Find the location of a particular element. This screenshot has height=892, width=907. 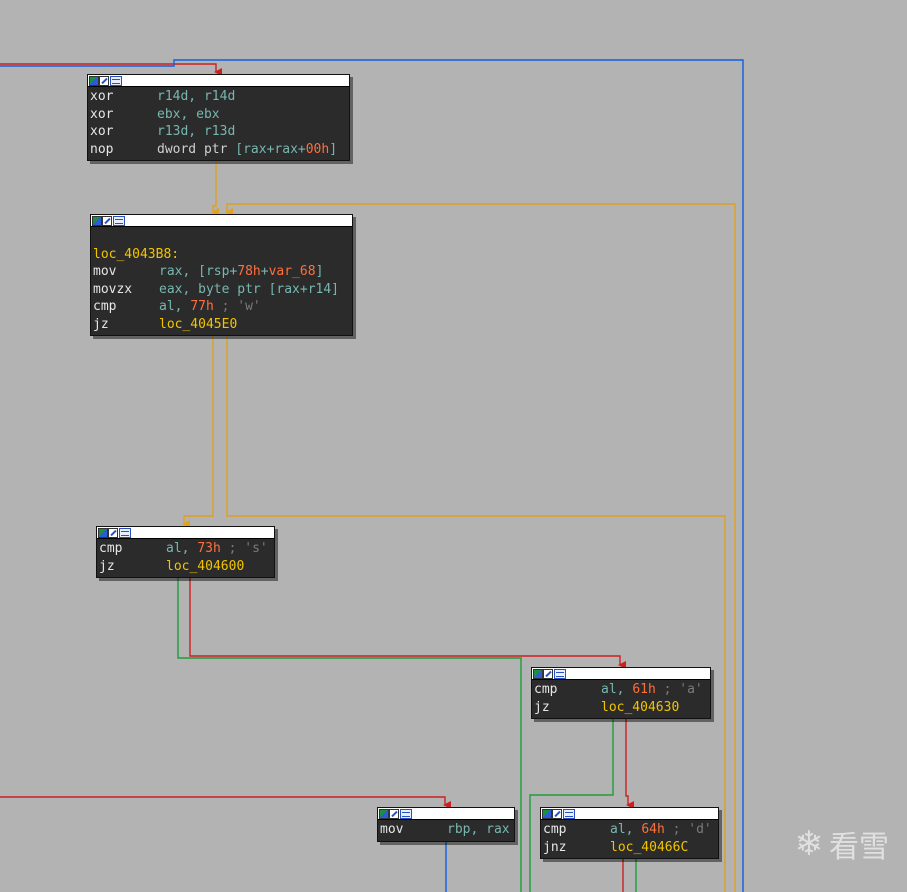

operands: loc_40466C is located at coordinates (649, 848).